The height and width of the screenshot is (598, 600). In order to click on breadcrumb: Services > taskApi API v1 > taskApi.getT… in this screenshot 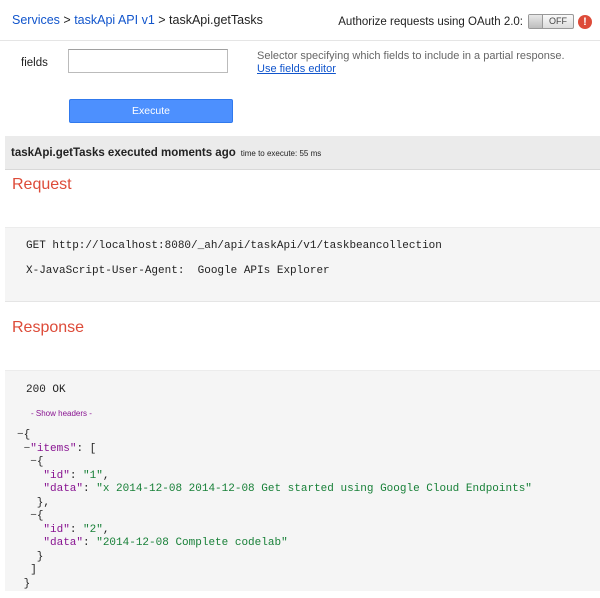, I will do `click(137, 20)`.